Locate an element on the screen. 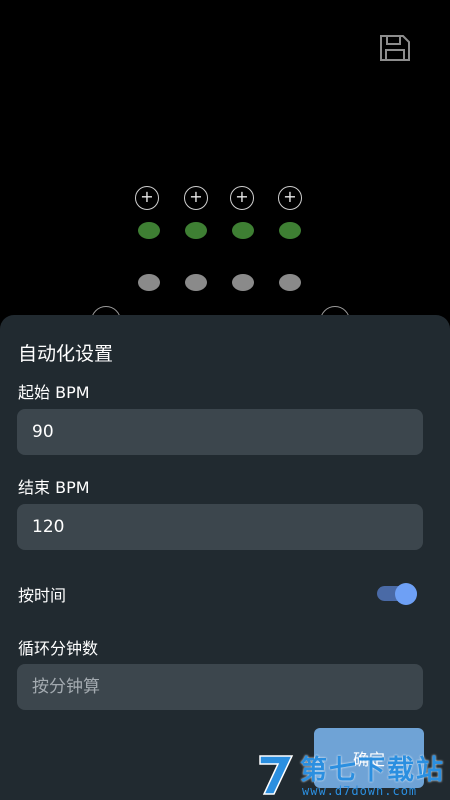  add-beat-button-2: + is located at coordinates (196, 198).